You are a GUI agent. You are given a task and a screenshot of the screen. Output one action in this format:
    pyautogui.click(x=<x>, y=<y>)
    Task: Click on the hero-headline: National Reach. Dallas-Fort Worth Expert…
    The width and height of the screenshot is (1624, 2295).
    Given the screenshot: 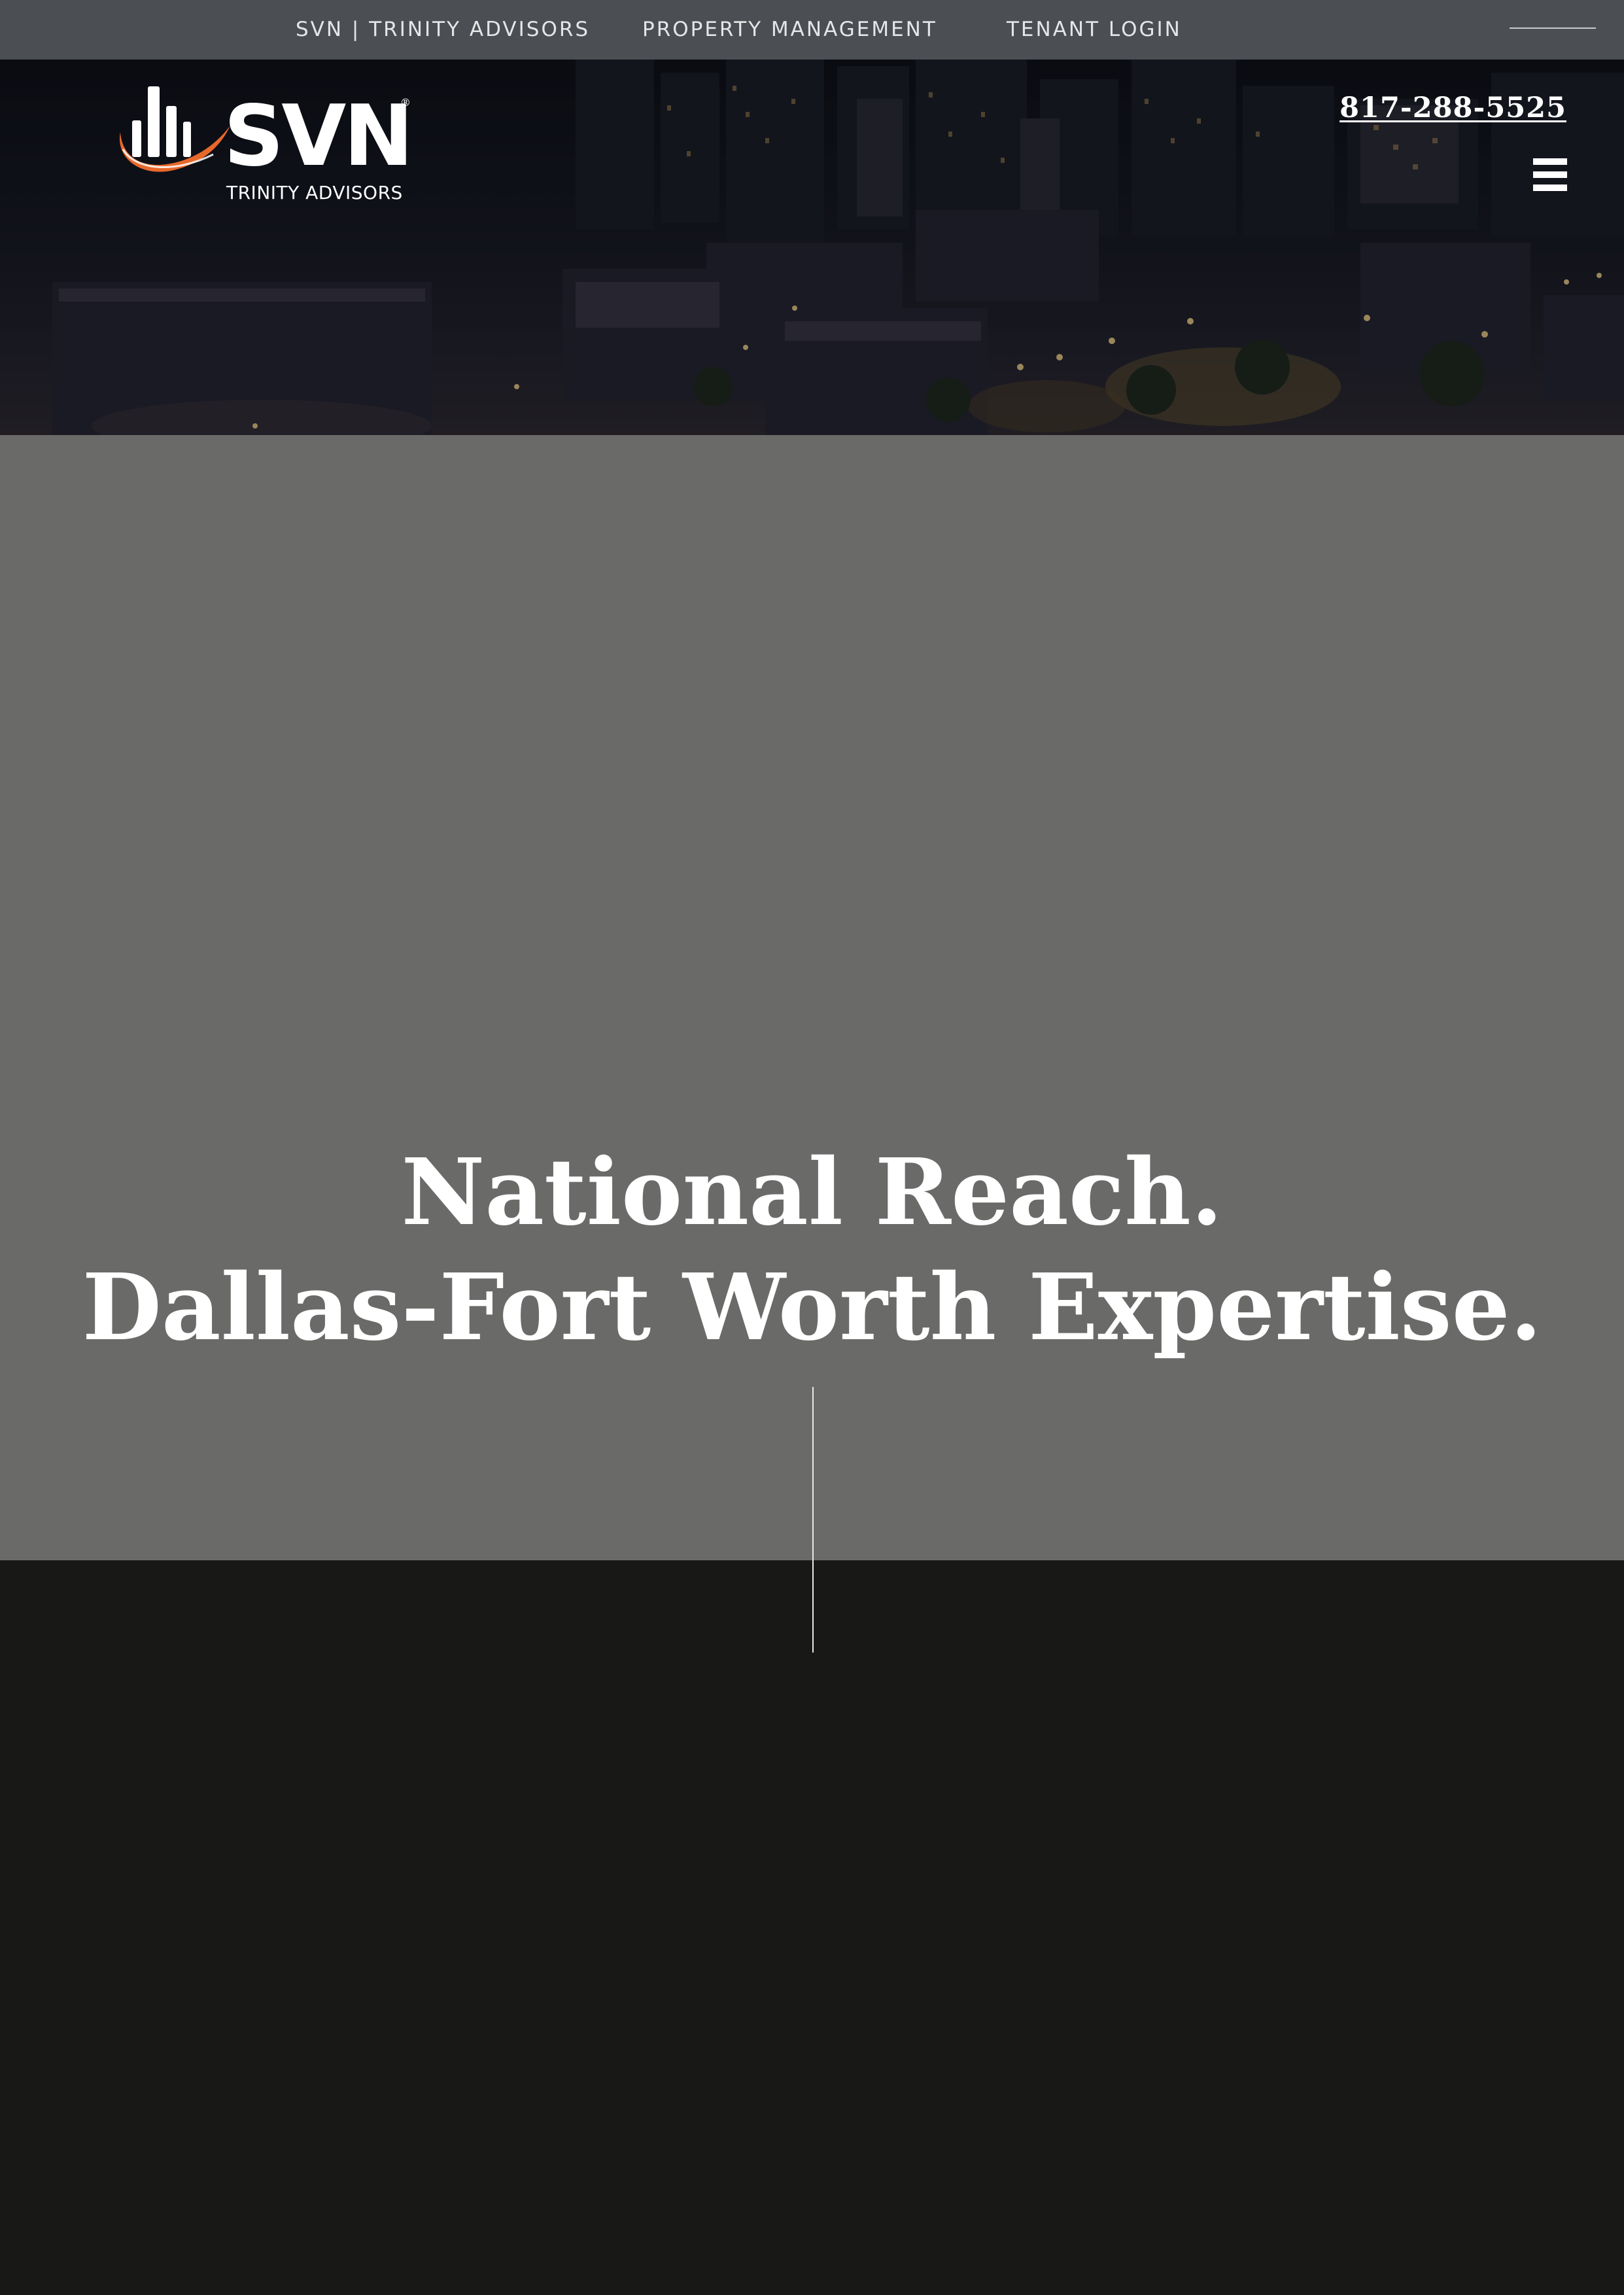 What is the action you would take?
    pyautogui.click(x=812, y=1250)
    